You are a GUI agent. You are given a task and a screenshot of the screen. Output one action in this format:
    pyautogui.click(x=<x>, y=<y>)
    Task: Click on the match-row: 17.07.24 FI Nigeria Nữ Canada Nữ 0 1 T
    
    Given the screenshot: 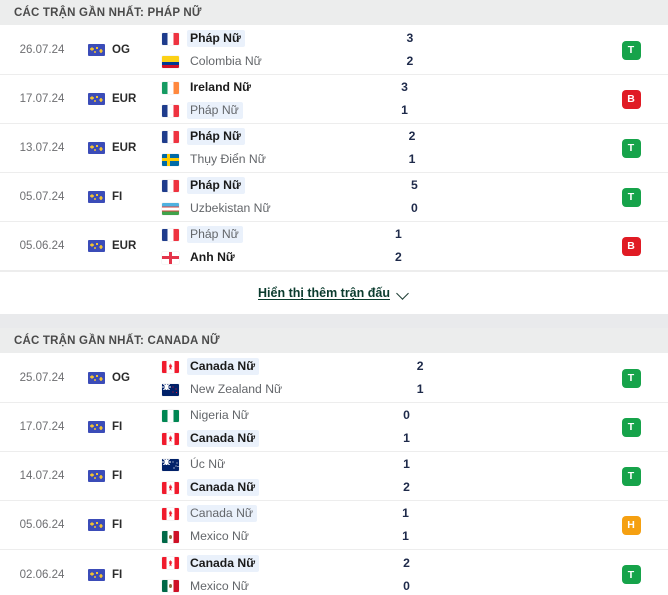 What is the action you would take?
    pyautogui.click(x=334, y=427)
    